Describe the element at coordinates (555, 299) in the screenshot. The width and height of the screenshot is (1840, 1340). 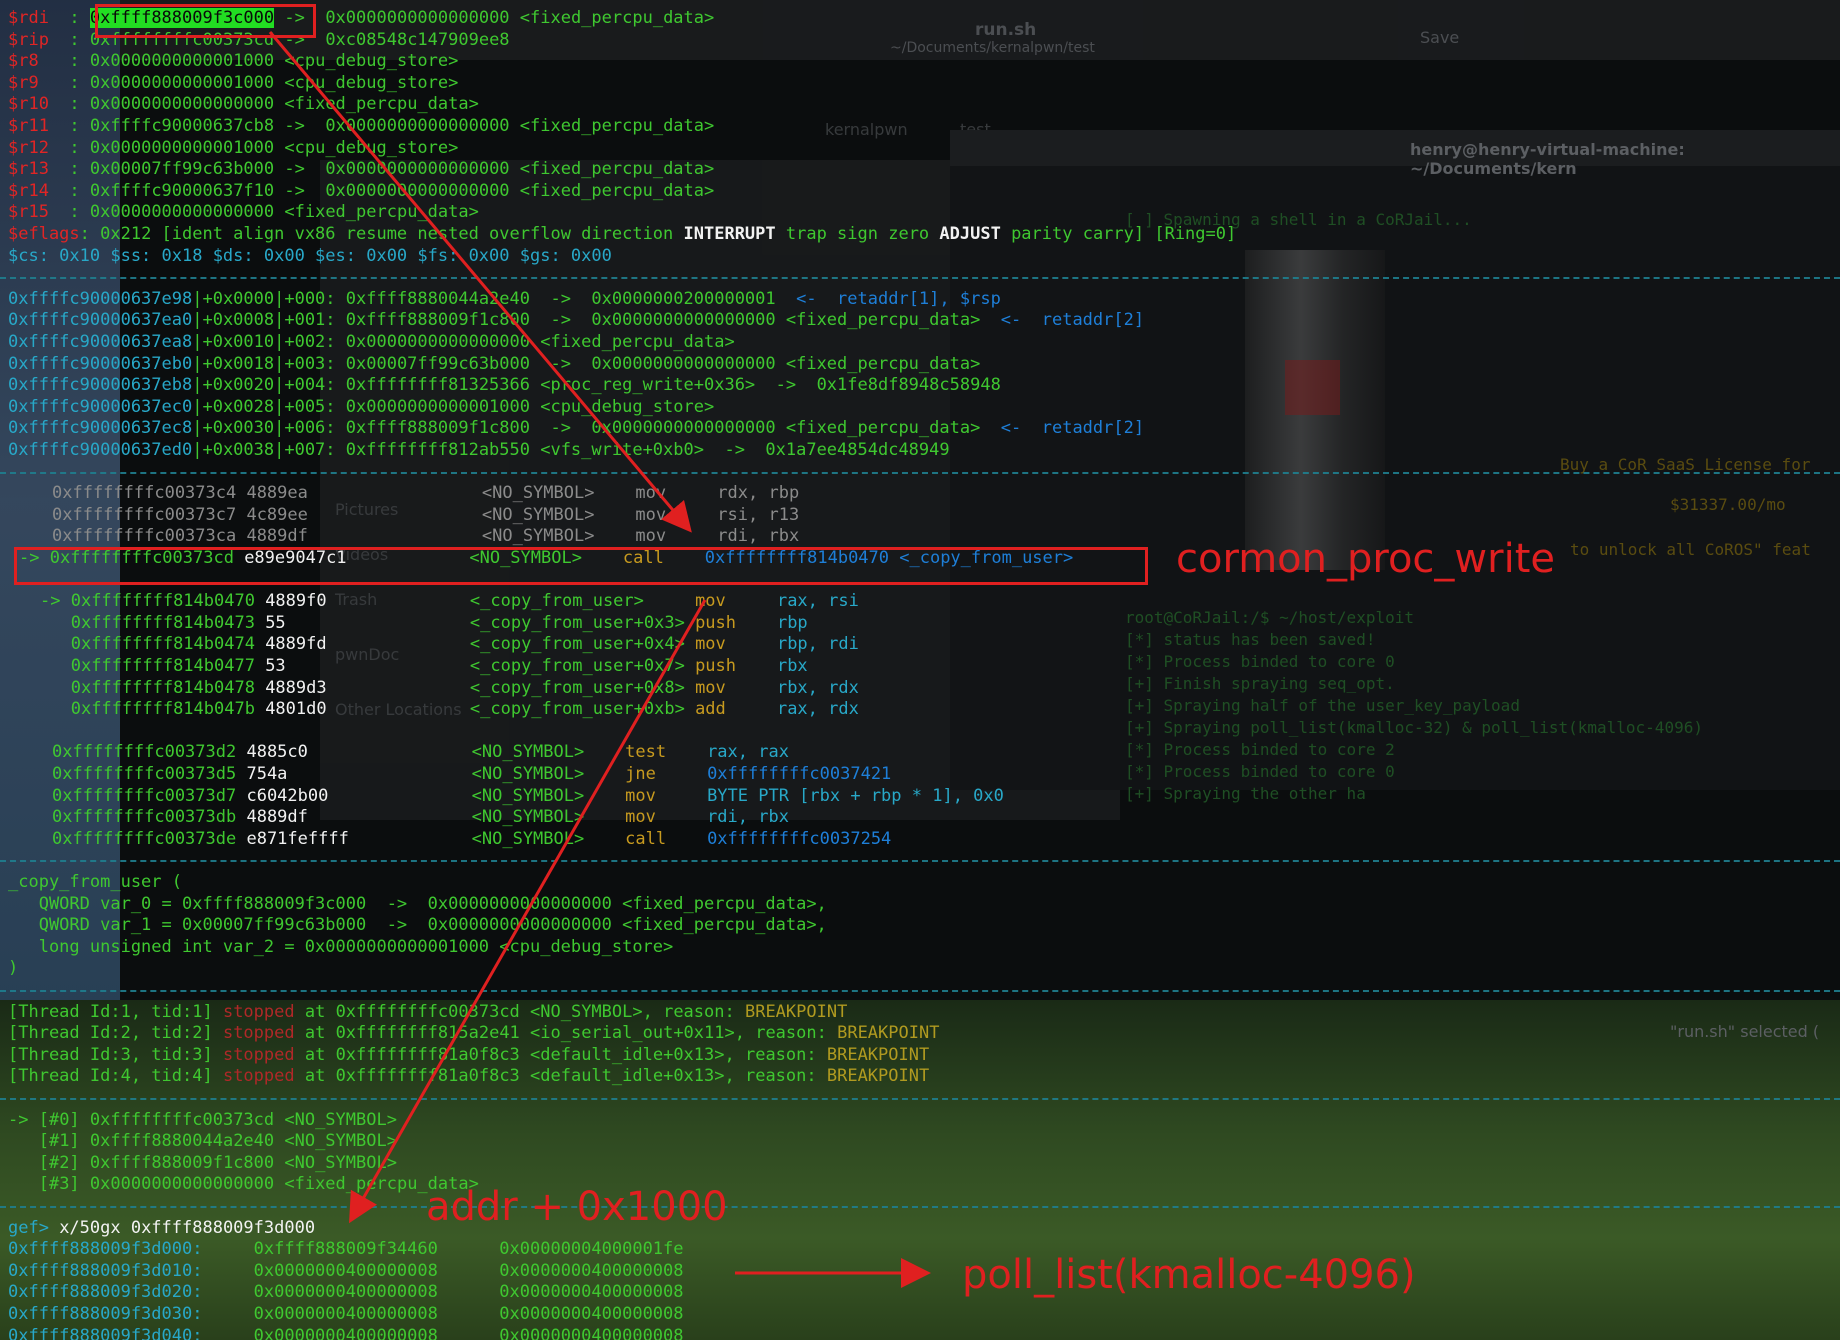
I see `stack-value: 0xffff8880044a2e40 -> 0x0000000200000001` at that location.